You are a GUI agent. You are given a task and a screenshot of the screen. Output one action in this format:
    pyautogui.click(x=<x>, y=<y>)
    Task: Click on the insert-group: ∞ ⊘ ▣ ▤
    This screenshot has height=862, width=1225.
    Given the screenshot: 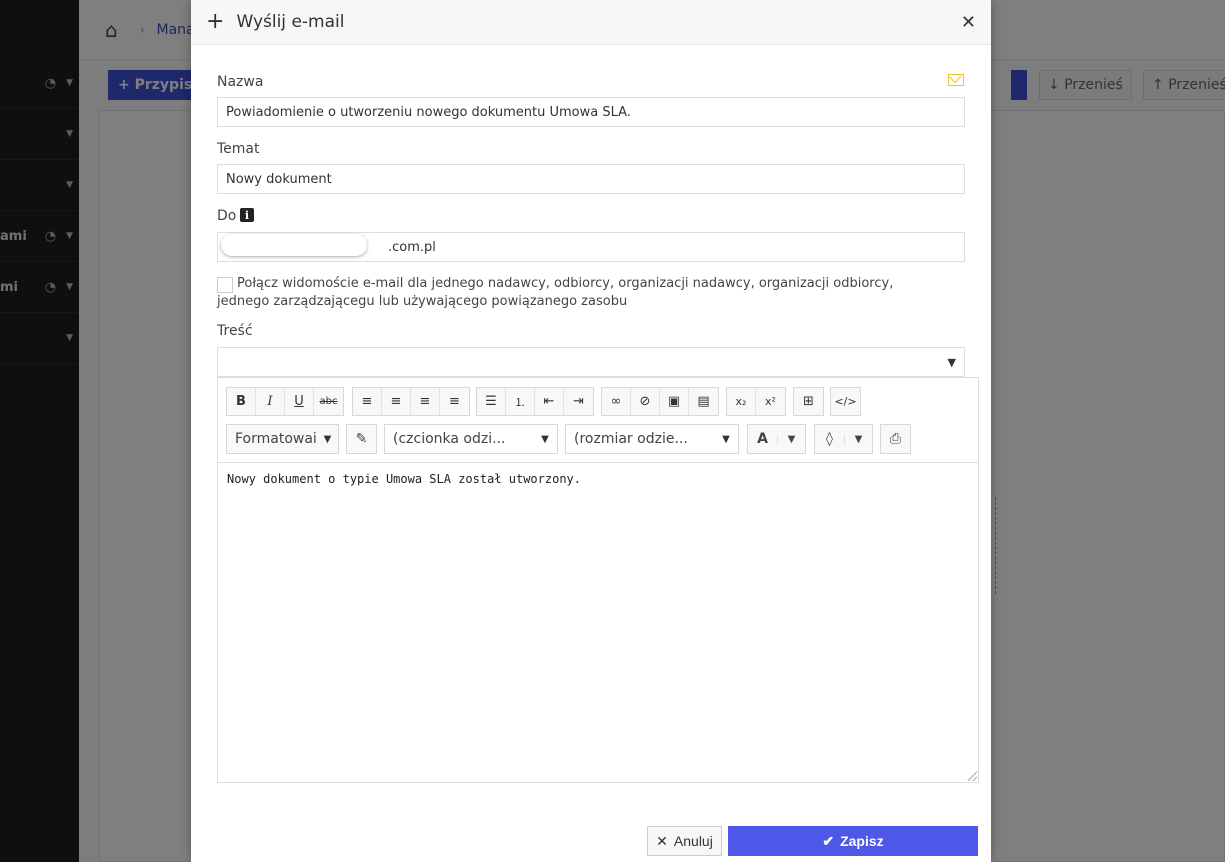 What is the action you would take?
    pyautogui.click(x=660, y=401)
    